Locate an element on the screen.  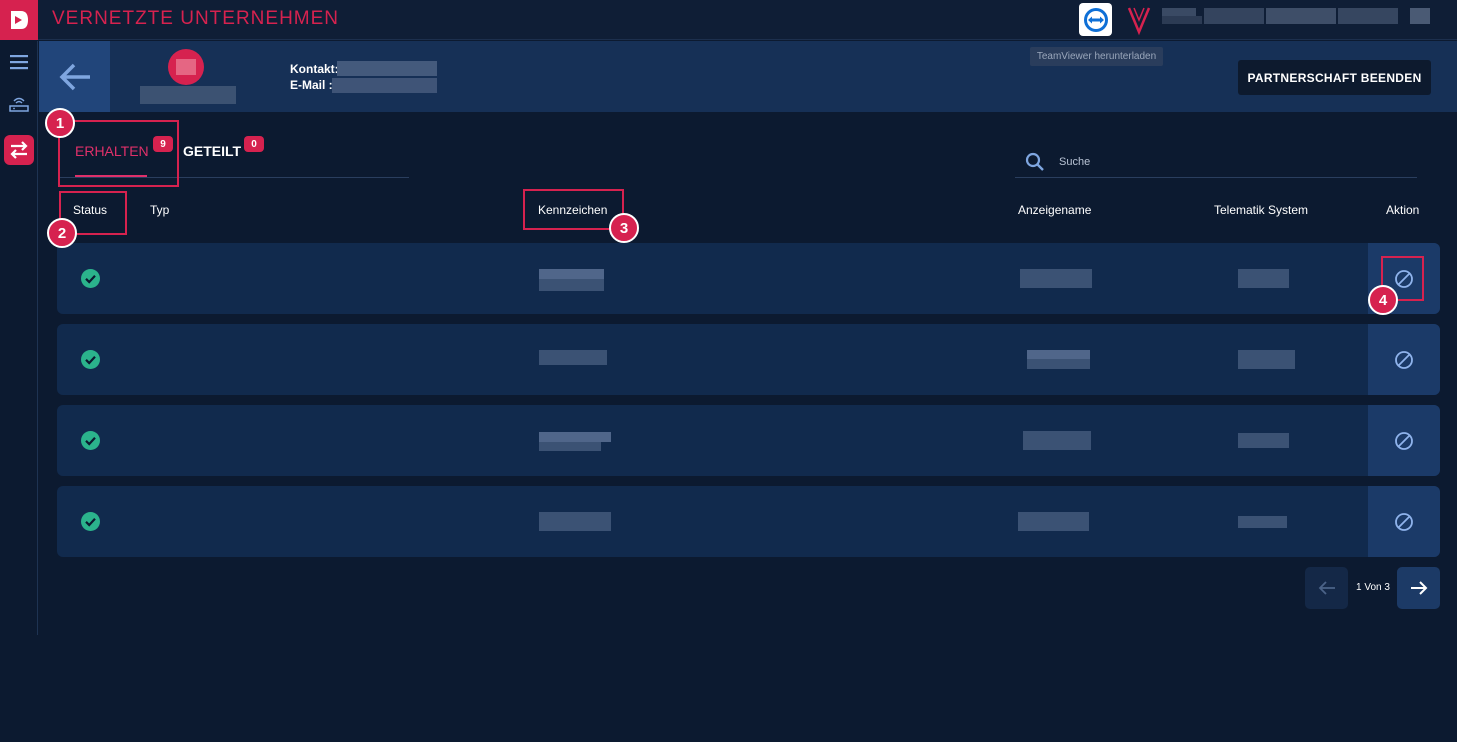
teamviewer-icon is located at coordinates (1095, 19).